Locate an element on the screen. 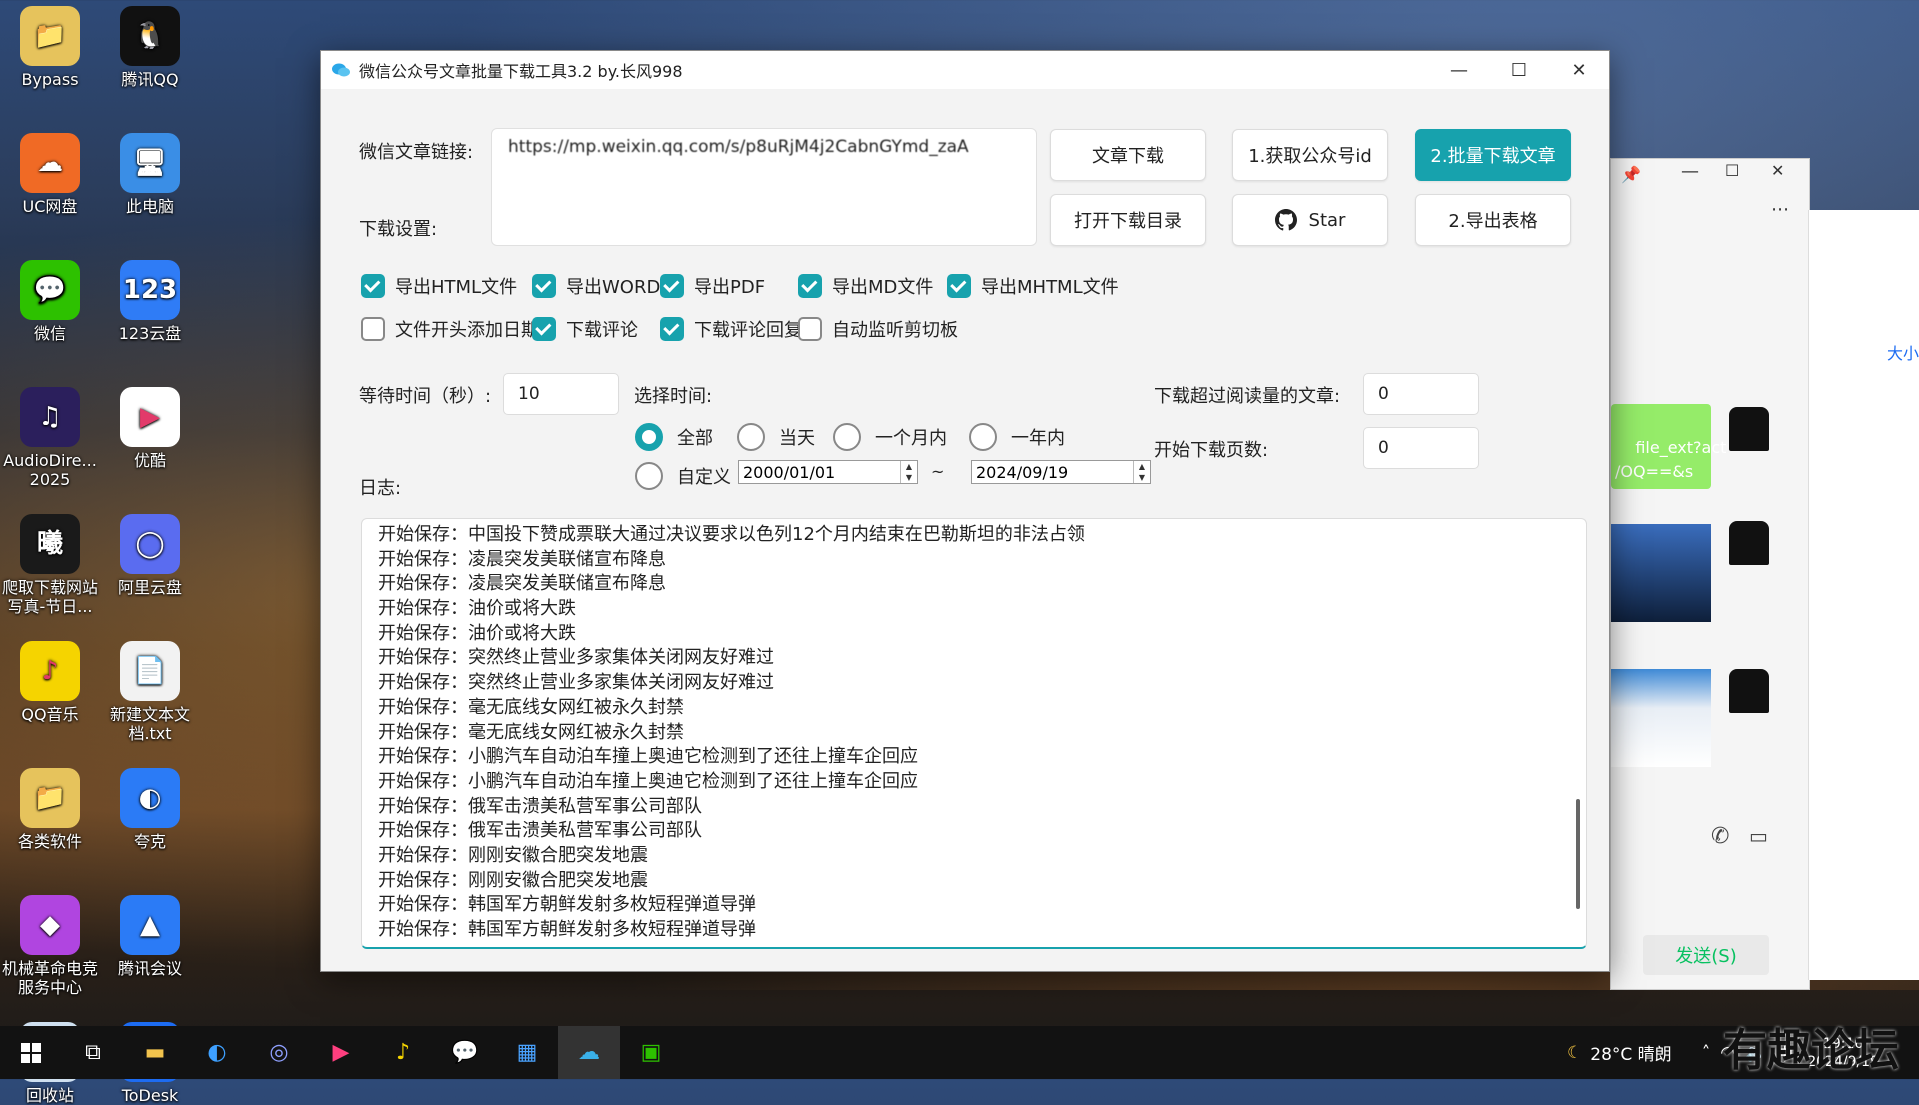  maximize-button: ☐ is located at coordinates (1519, 70).